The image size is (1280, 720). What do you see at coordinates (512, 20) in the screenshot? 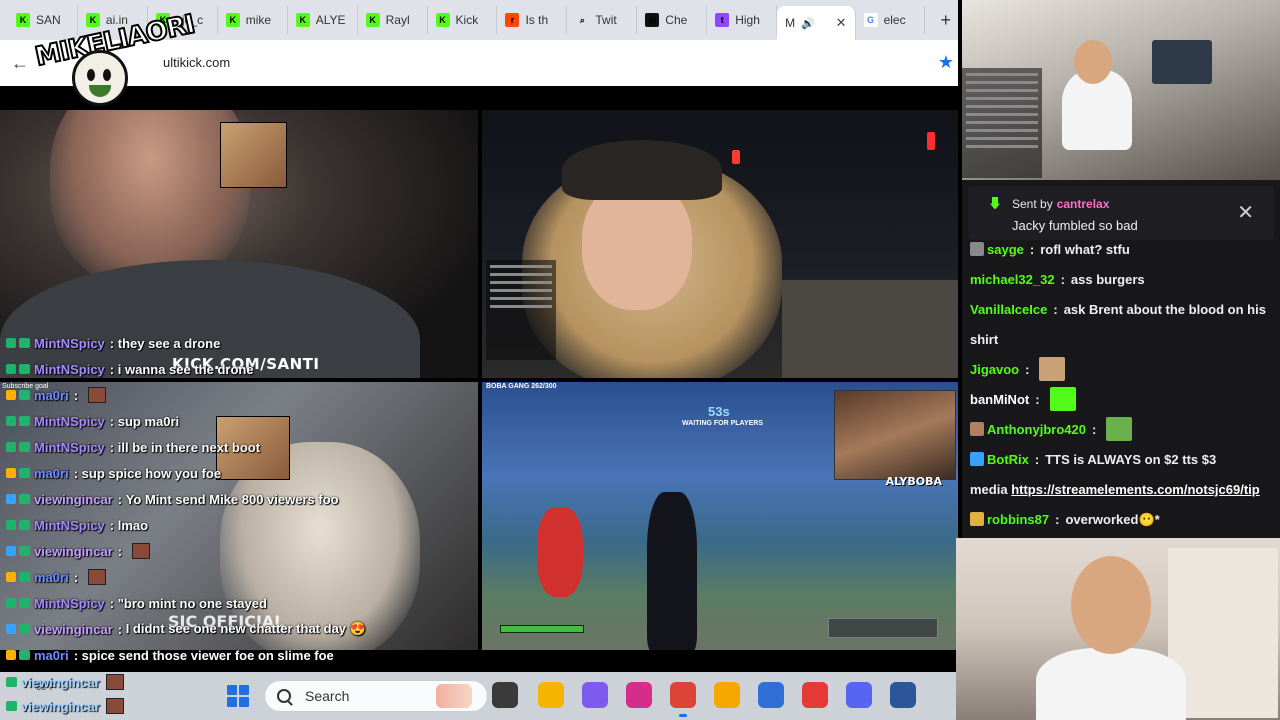
I see `tab-favicon-icon: r` at bounding box center [512, 20].